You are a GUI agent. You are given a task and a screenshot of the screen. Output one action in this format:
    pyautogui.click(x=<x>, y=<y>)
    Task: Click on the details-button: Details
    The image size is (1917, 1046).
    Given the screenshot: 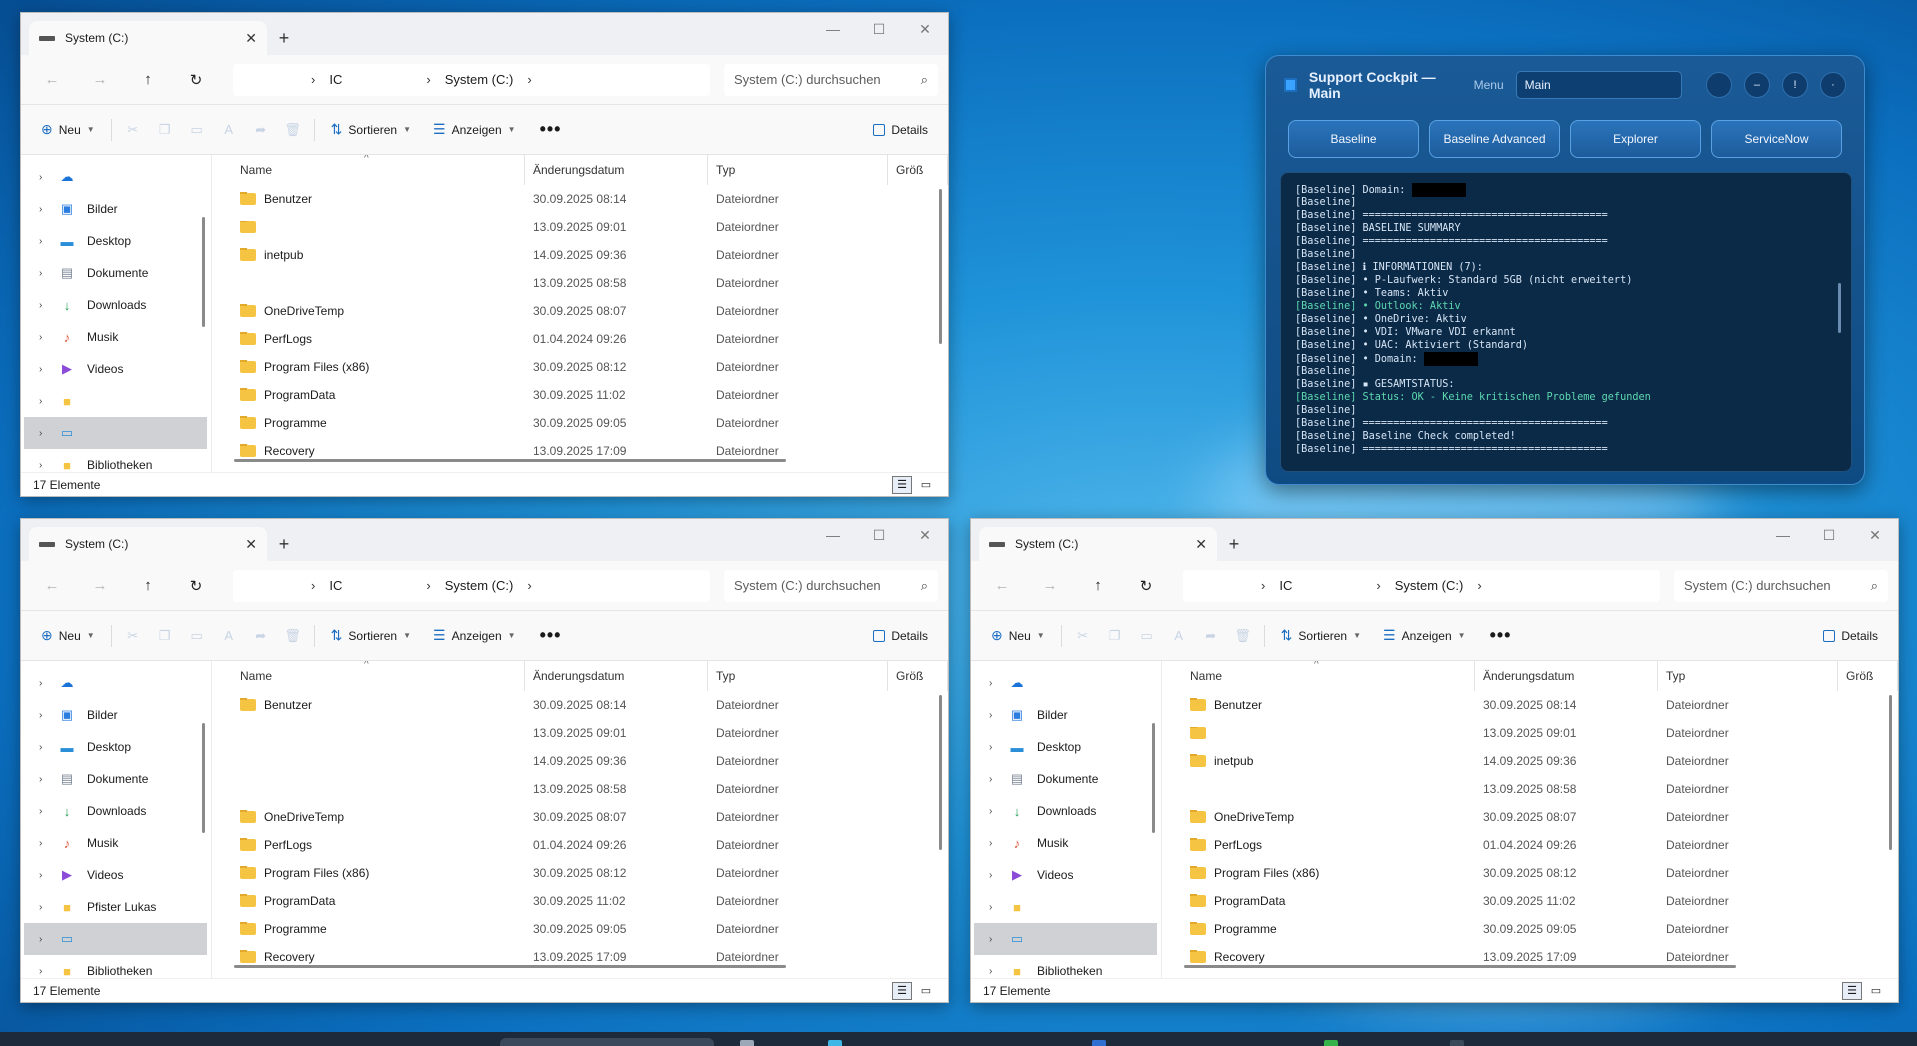 What is the action you would take?
    pyautogui.click(x=900, y=130)
    